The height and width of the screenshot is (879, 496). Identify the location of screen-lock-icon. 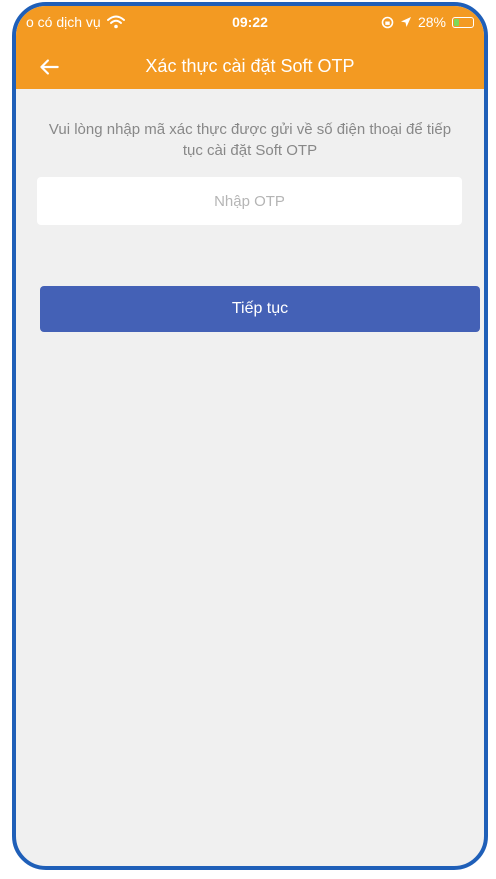
(387, 22).